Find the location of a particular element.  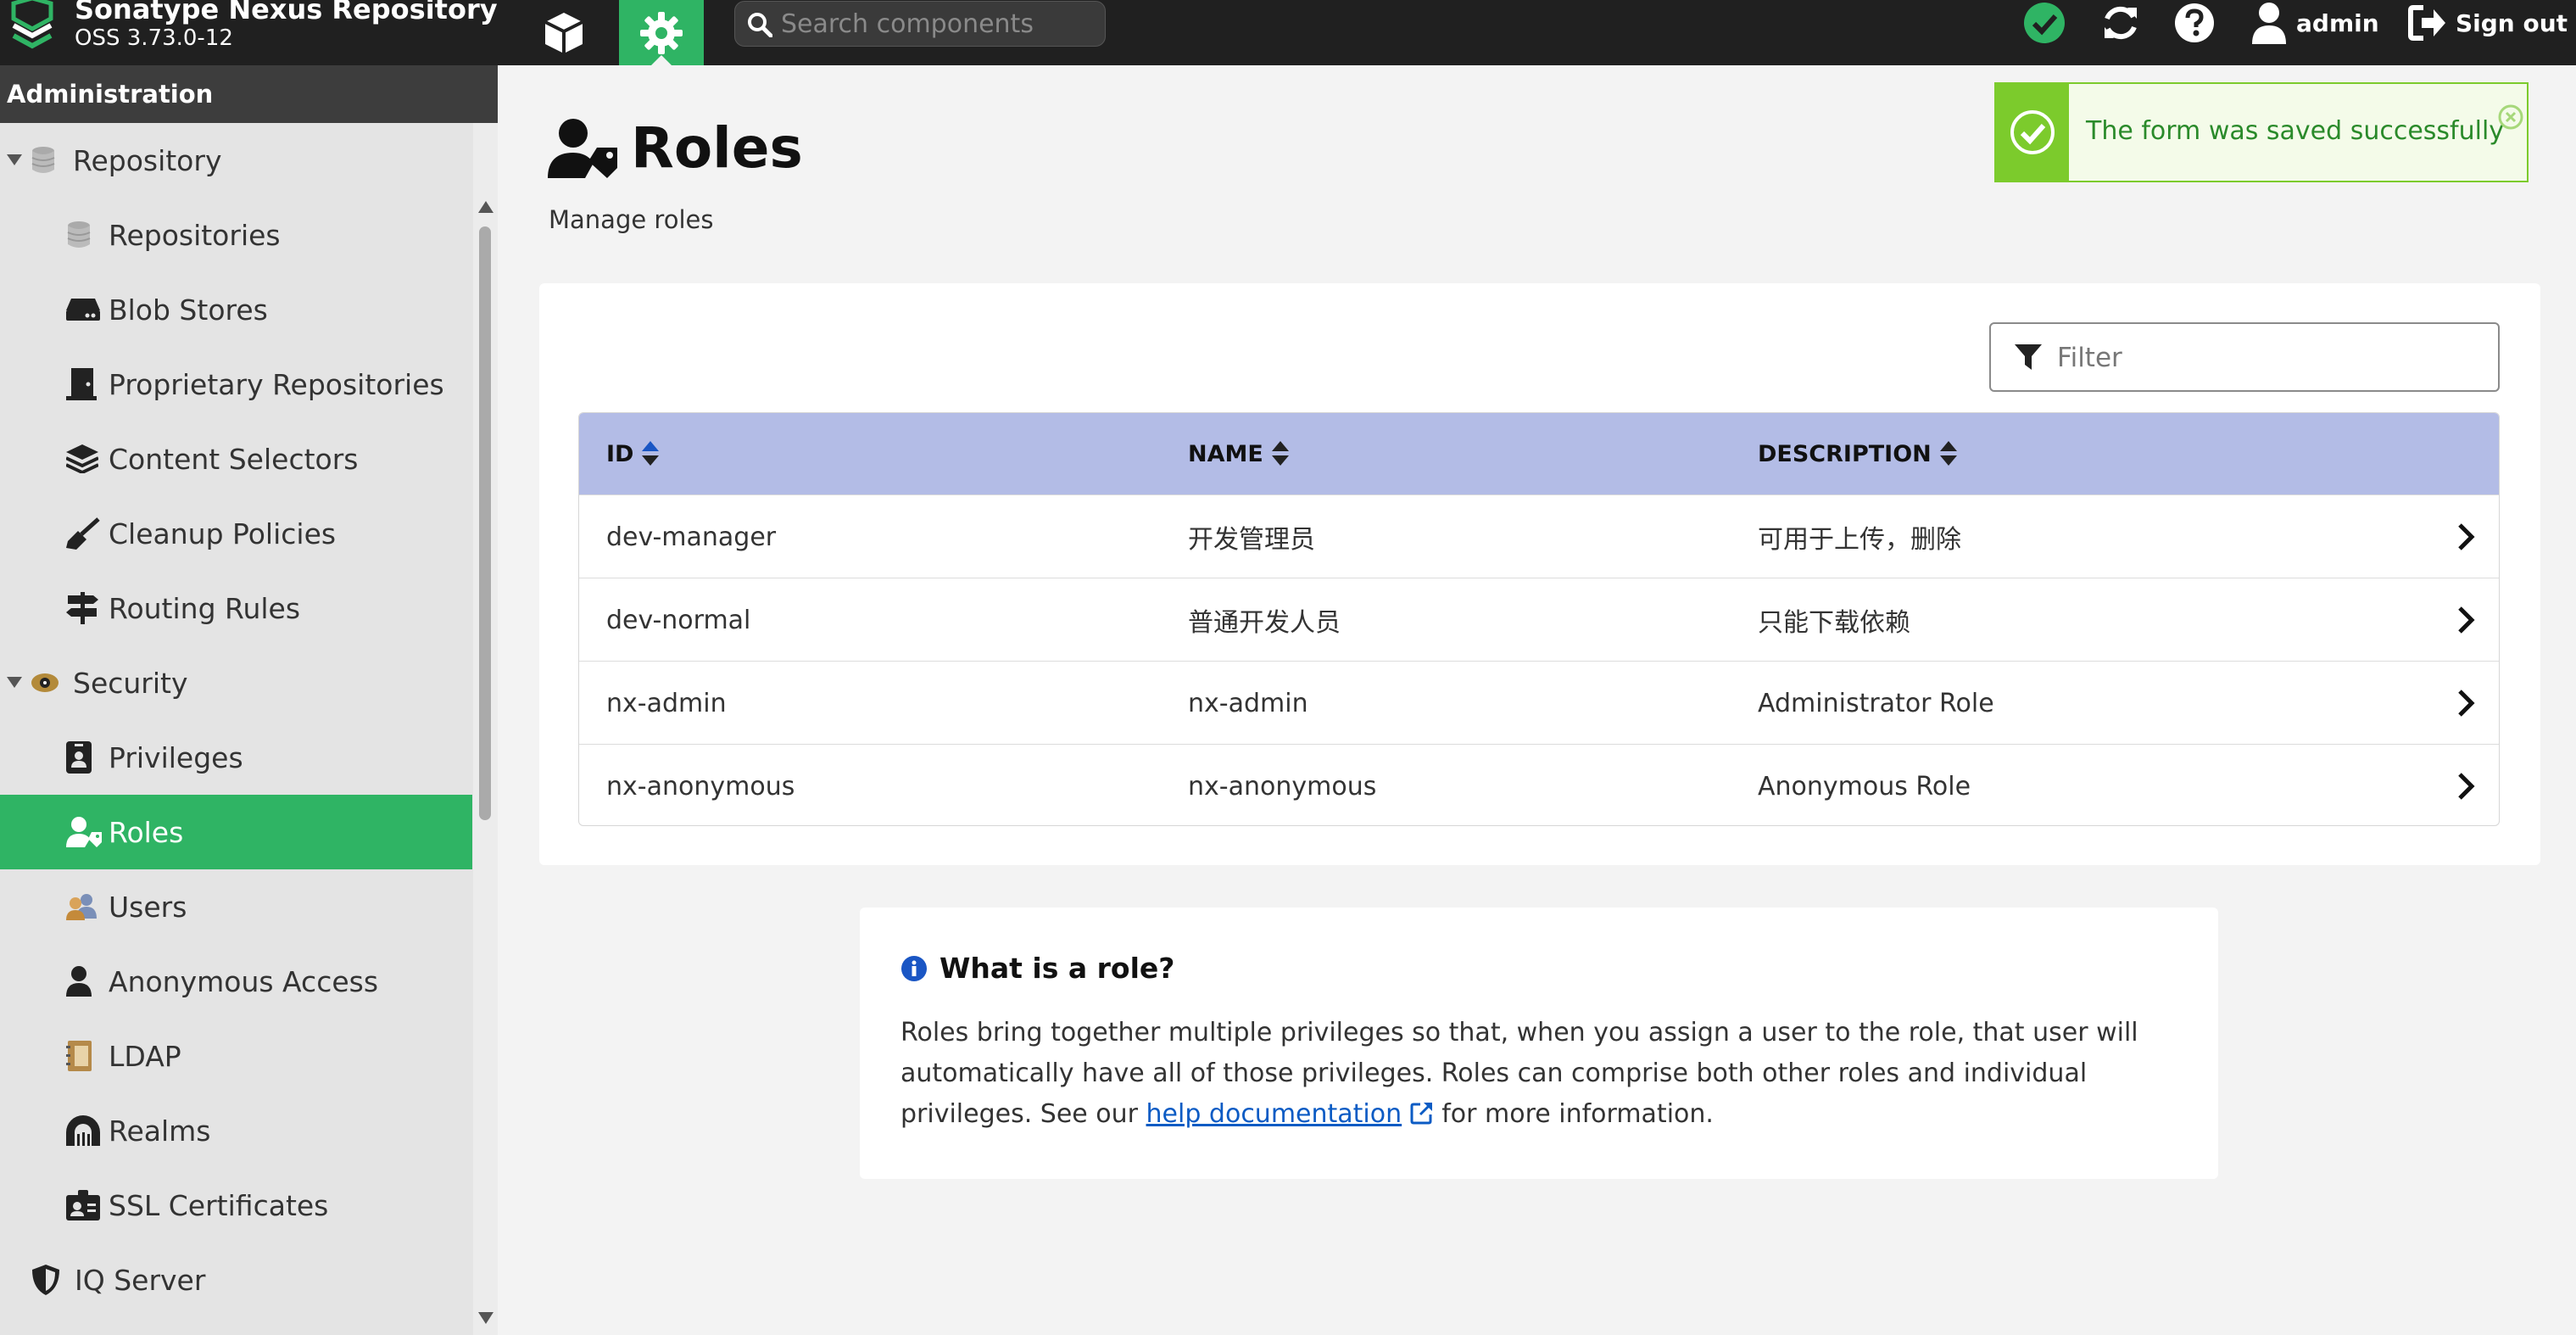

sidebar-item-iq-server: IQ Server is located at coordinates (236, 1280).